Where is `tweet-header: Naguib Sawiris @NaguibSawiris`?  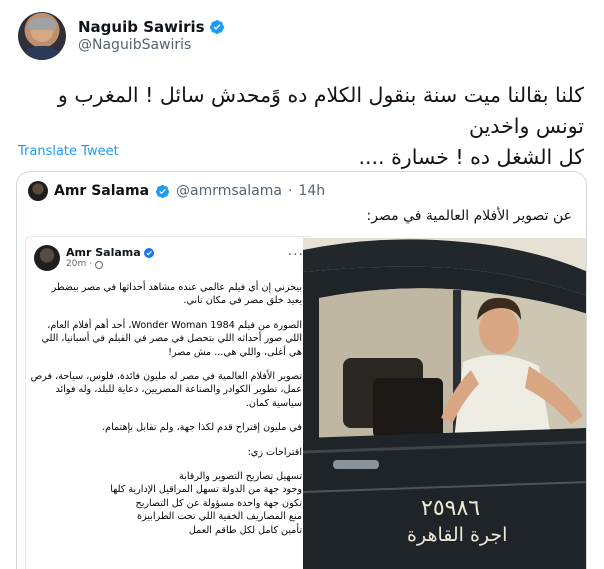 tweet-header: Naguib Sawiris @NaguibSawiris is located at coordinates (121, 36).